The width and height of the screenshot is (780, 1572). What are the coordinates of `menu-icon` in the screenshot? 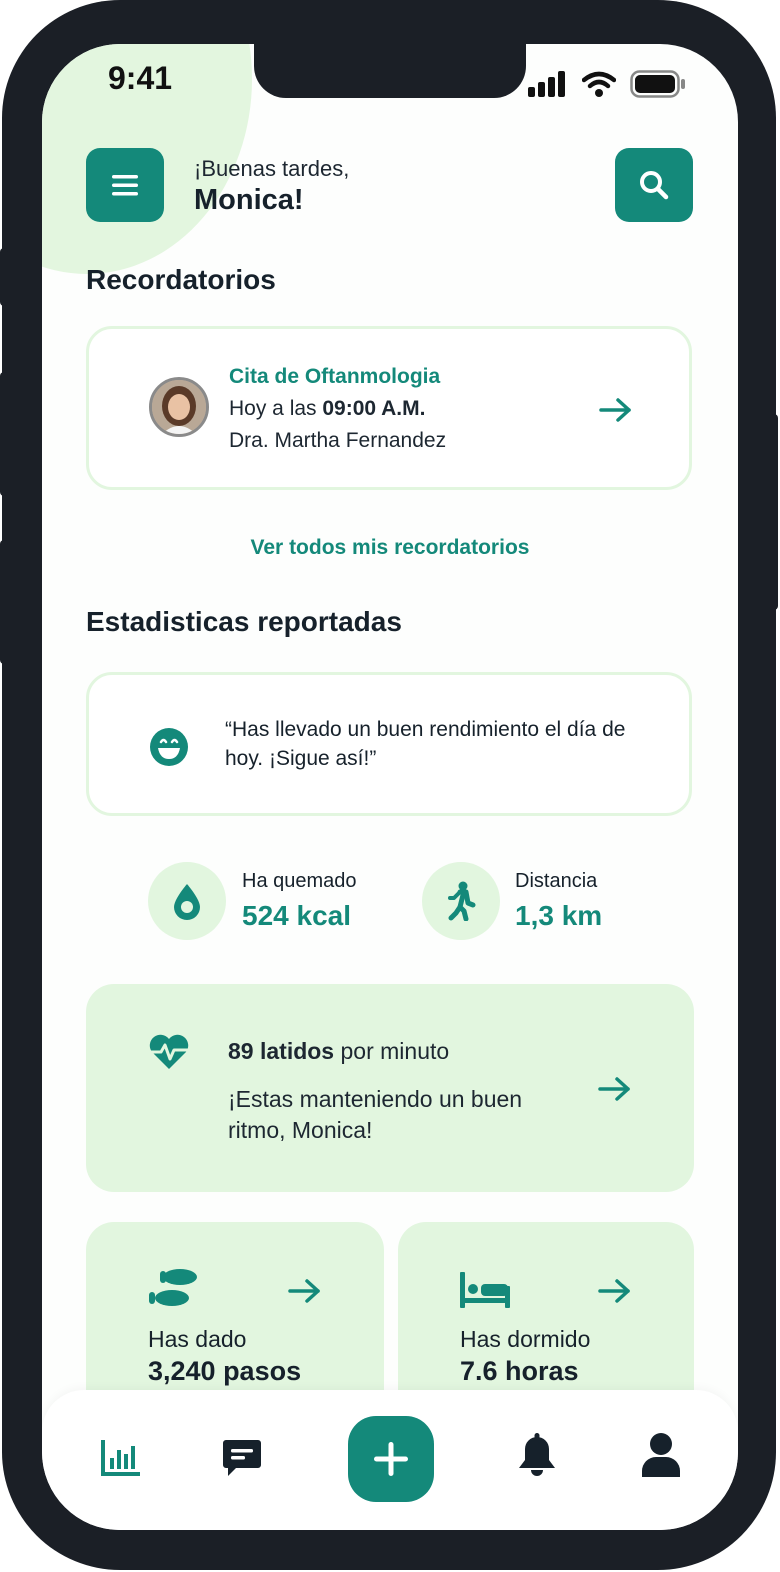 It's located at (125, 185).